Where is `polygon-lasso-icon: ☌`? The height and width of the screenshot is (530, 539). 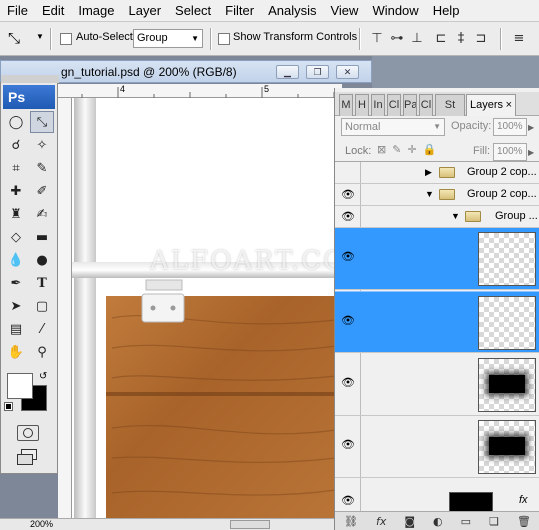 polygon-lasso-icon: ☌ is located at coordinates (16, 145).